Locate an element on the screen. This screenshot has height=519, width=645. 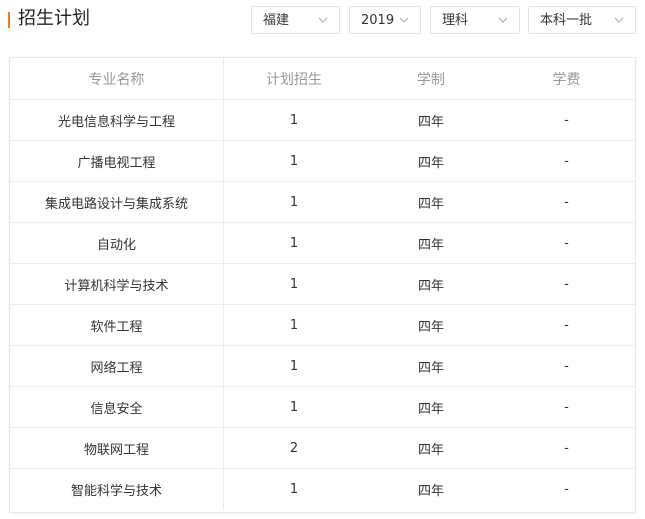
table-row: 集成电路设计与集成系统 1 四年 - is located at coordinates (322, 202).